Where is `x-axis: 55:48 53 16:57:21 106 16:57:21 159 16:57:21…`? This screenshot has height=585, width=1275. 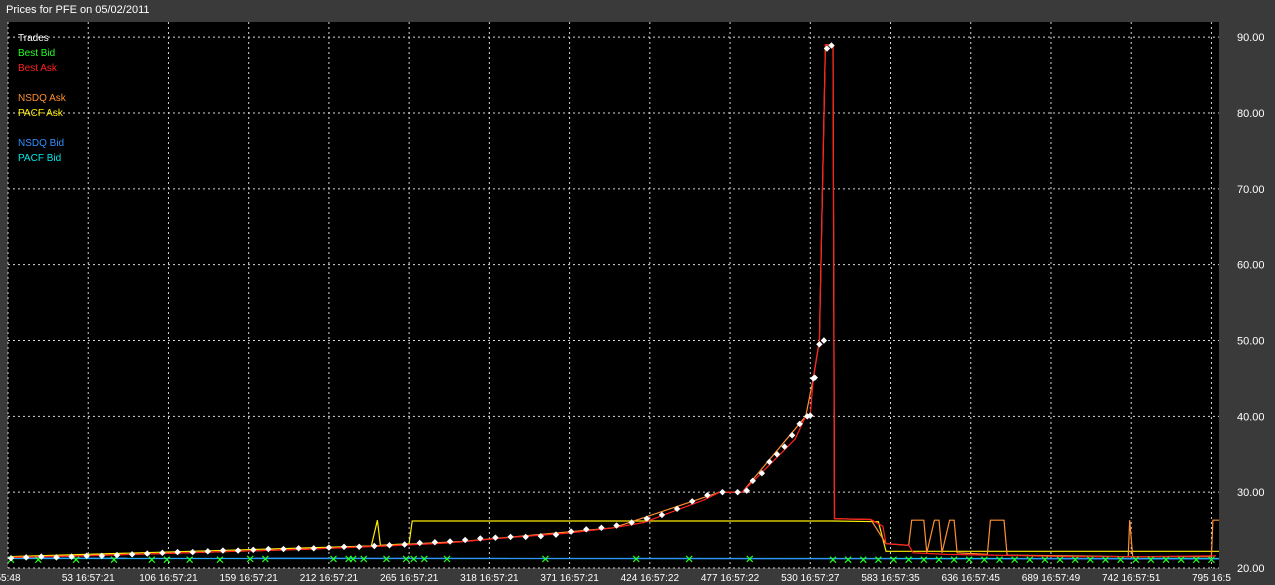
x-axis: 55:48 53 16:57:21 106 16:57:21 159 16:57:21… is located at coordinates (615, 578).